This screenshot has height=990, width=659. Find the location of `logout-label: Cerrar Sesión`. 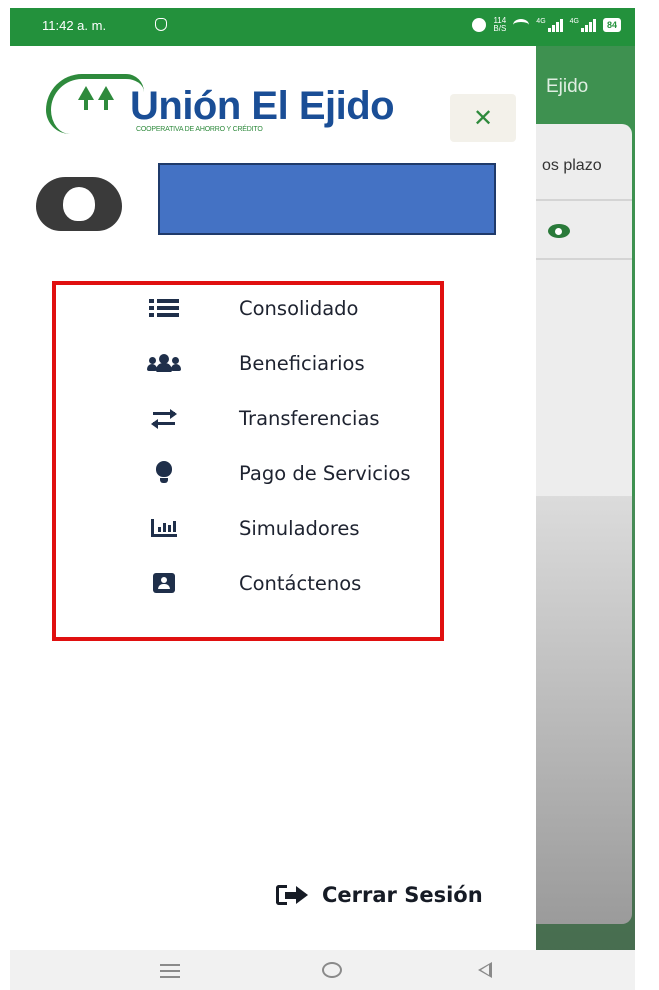

logout-label: Cerrar Sesión is located at coordinates (402, 895).